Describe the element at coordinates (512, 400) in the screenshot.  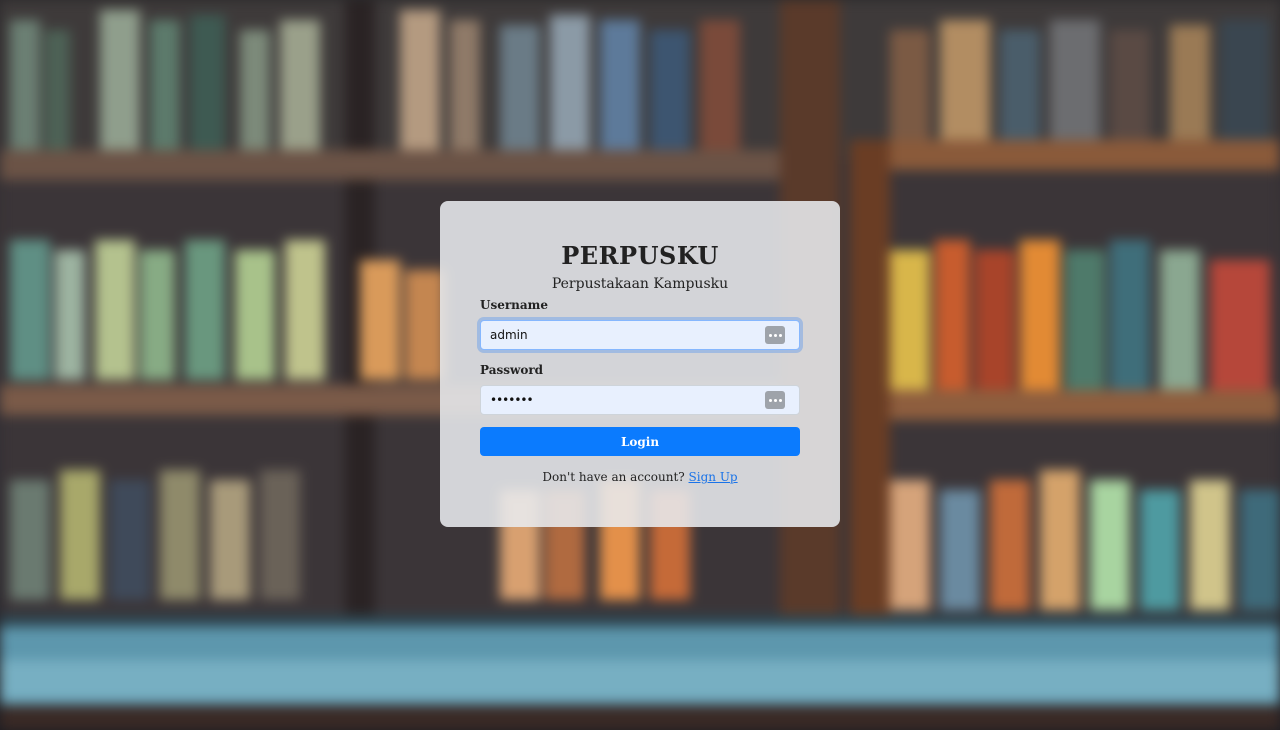
I see `password-input: •••••••` at that location.